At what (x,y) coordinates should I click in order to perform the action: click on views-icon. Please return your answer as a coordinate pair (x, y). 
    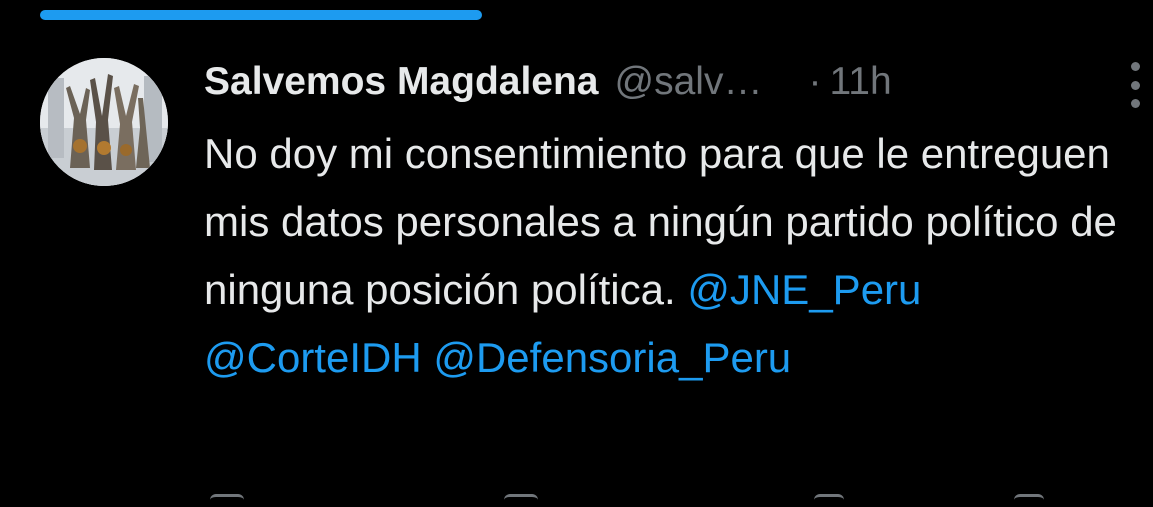
    Looking at the image, I should click on (1029, 500).